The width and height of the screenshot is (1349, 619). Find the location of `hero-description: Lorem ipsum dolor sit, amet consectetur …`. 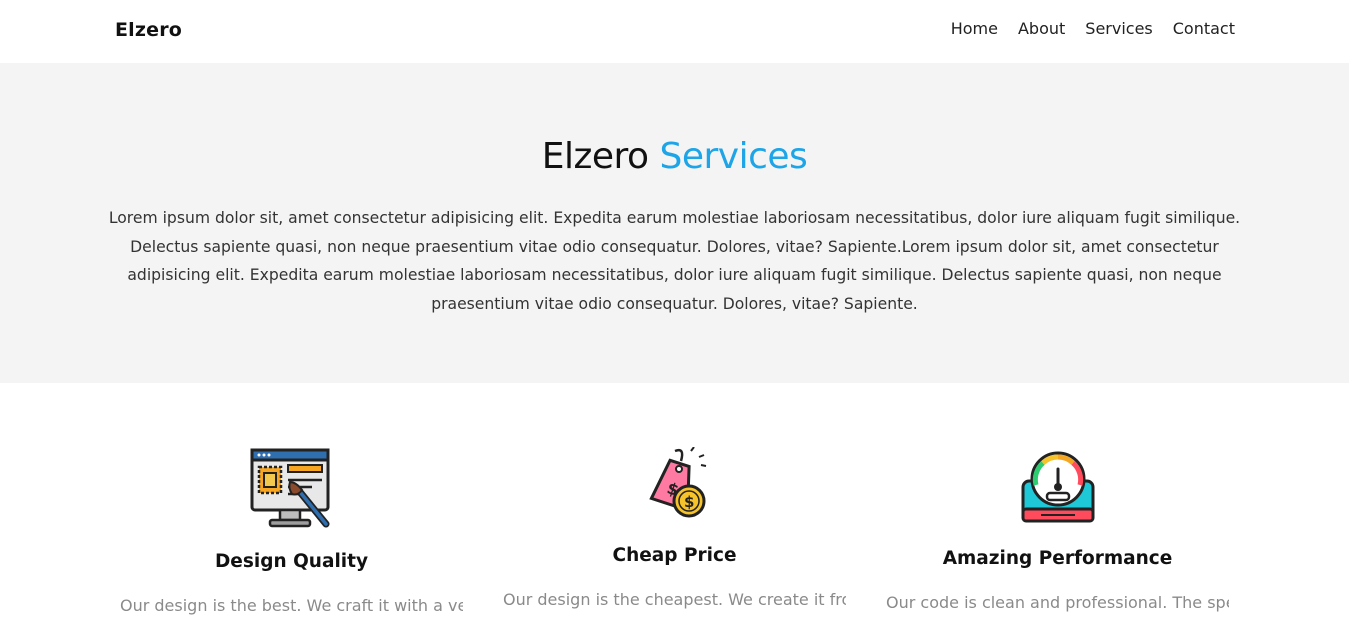

hero-description: Lorem ipsum dolor sit, amet consectetur … is located at coordinates (674, 261).